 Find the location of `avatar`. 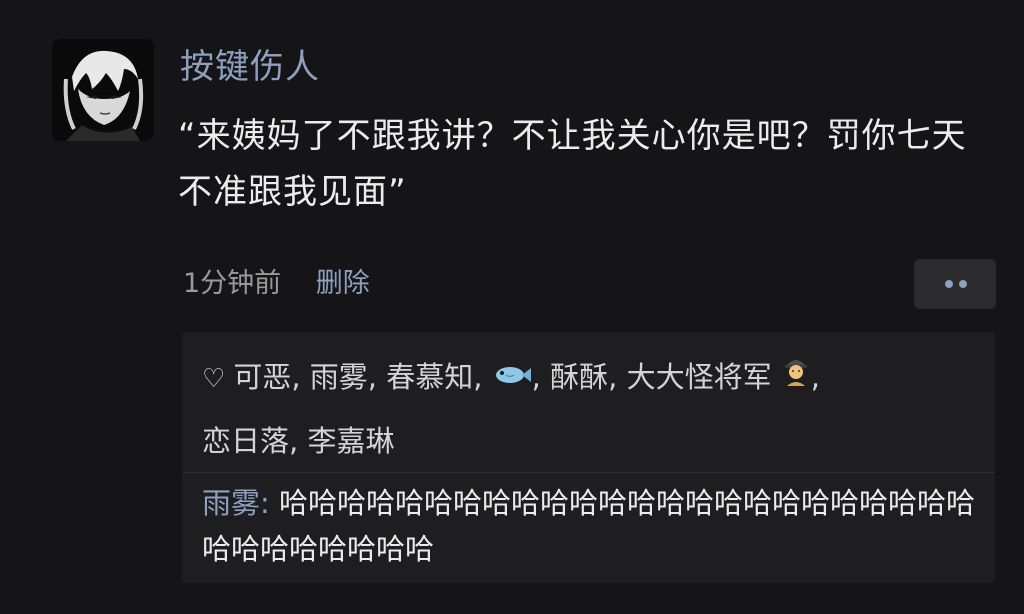

avatar is located at coordinates (103, 90).